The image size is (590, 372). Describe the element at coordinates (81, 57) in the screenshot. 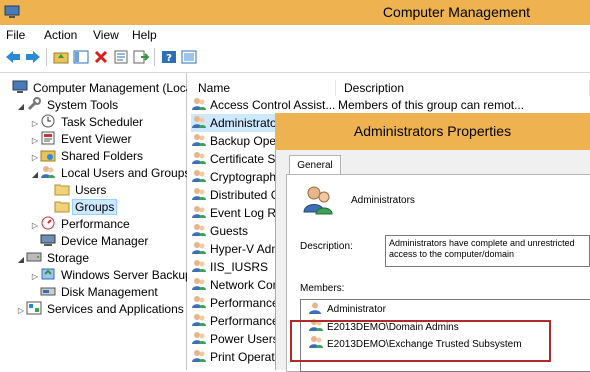

I see `show-hide-tree-icon` at that location.